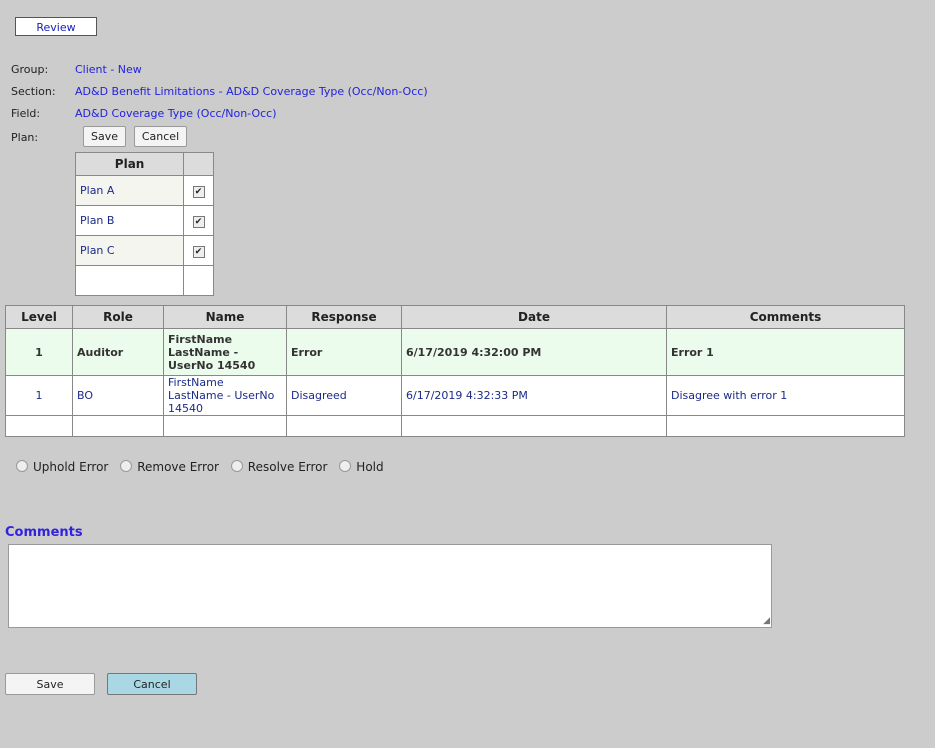  I want to click on role-header: Role, so click(118, 317).